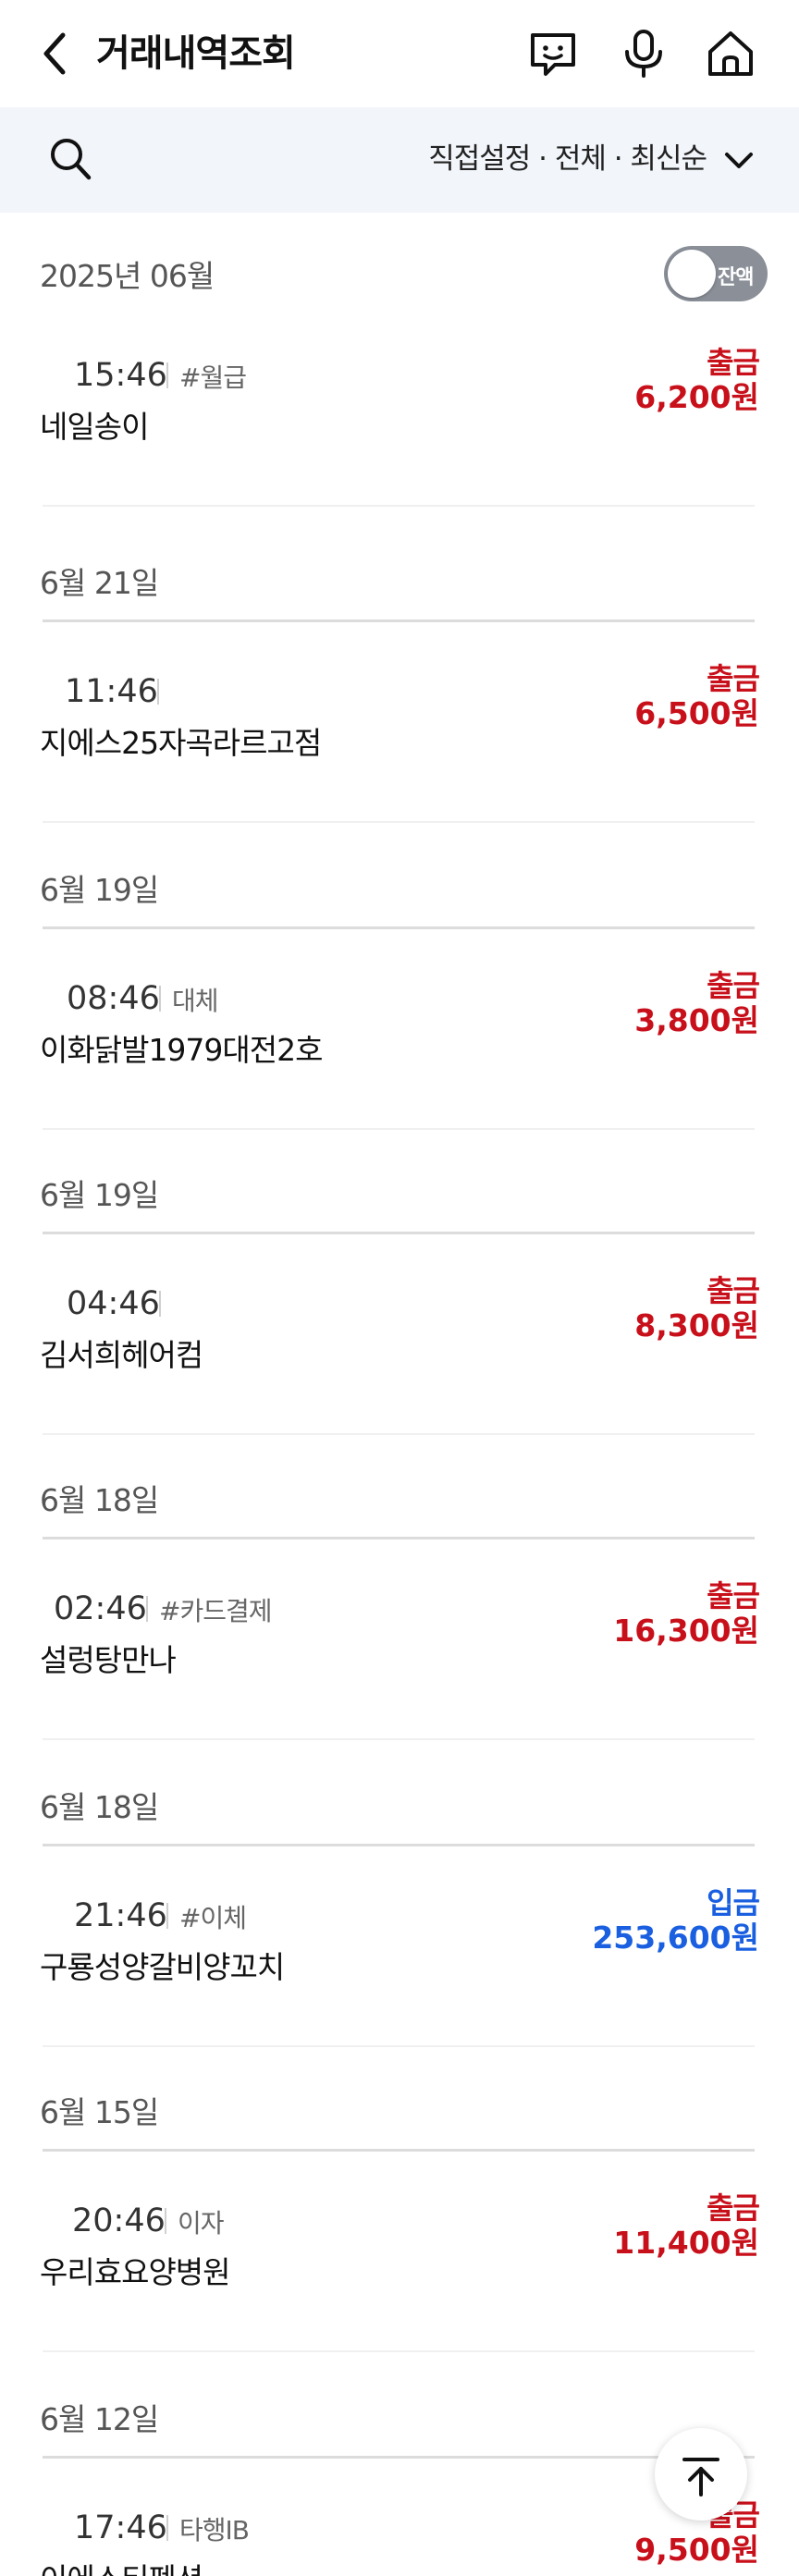 The height and width of the screenshot is (2576, 799). Describe the element at coordinates (121, 1355) in the screenshot. I see `merchant-name: 김서희헤어컴` at that location.